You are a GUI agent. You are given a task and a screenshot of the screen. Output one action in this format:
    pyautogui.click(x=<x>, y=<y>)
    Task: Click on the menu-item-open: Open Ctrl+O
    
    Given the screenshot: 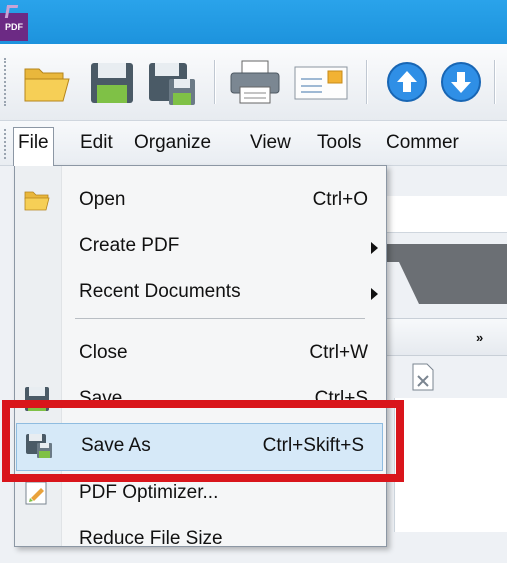 What is the action you would take?
    pyautogui.click(x=200, y=201)
    